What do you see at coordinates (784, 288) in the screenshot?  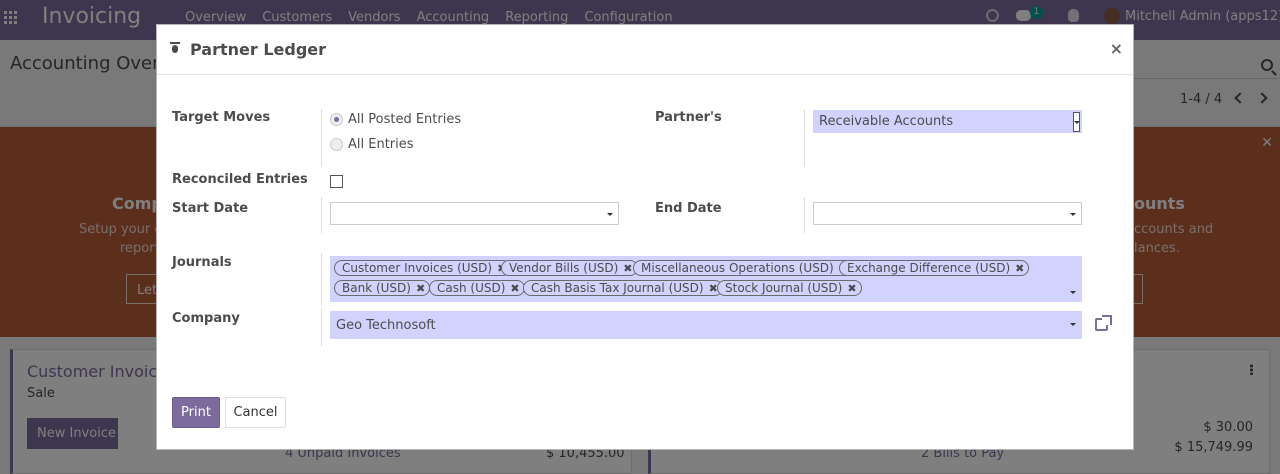 I see `journal-tag-label: Stock Journal (USD)` at bounding box center [784, 288].